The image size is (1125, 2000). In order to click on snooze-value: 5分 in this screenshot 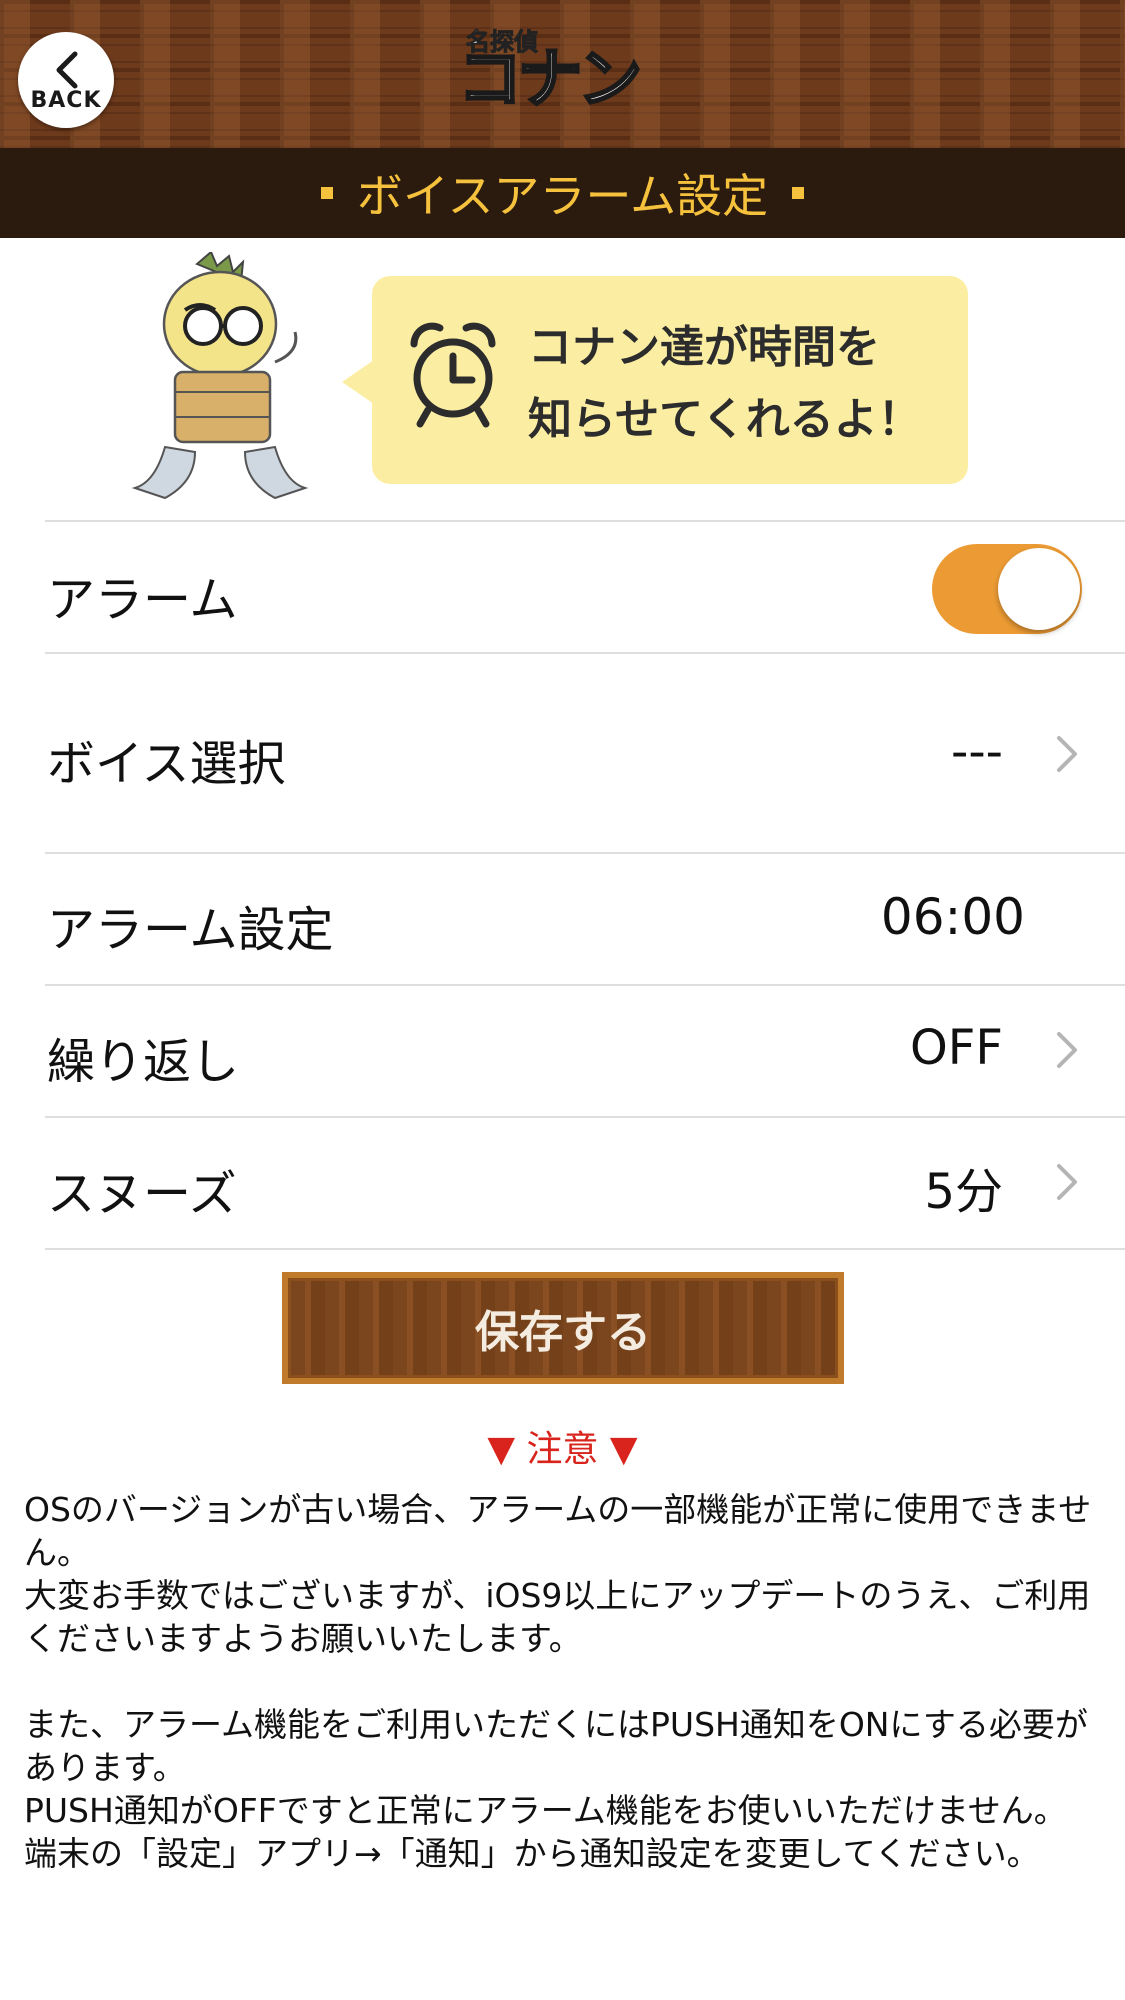, I will do `click(963, 1192)`.